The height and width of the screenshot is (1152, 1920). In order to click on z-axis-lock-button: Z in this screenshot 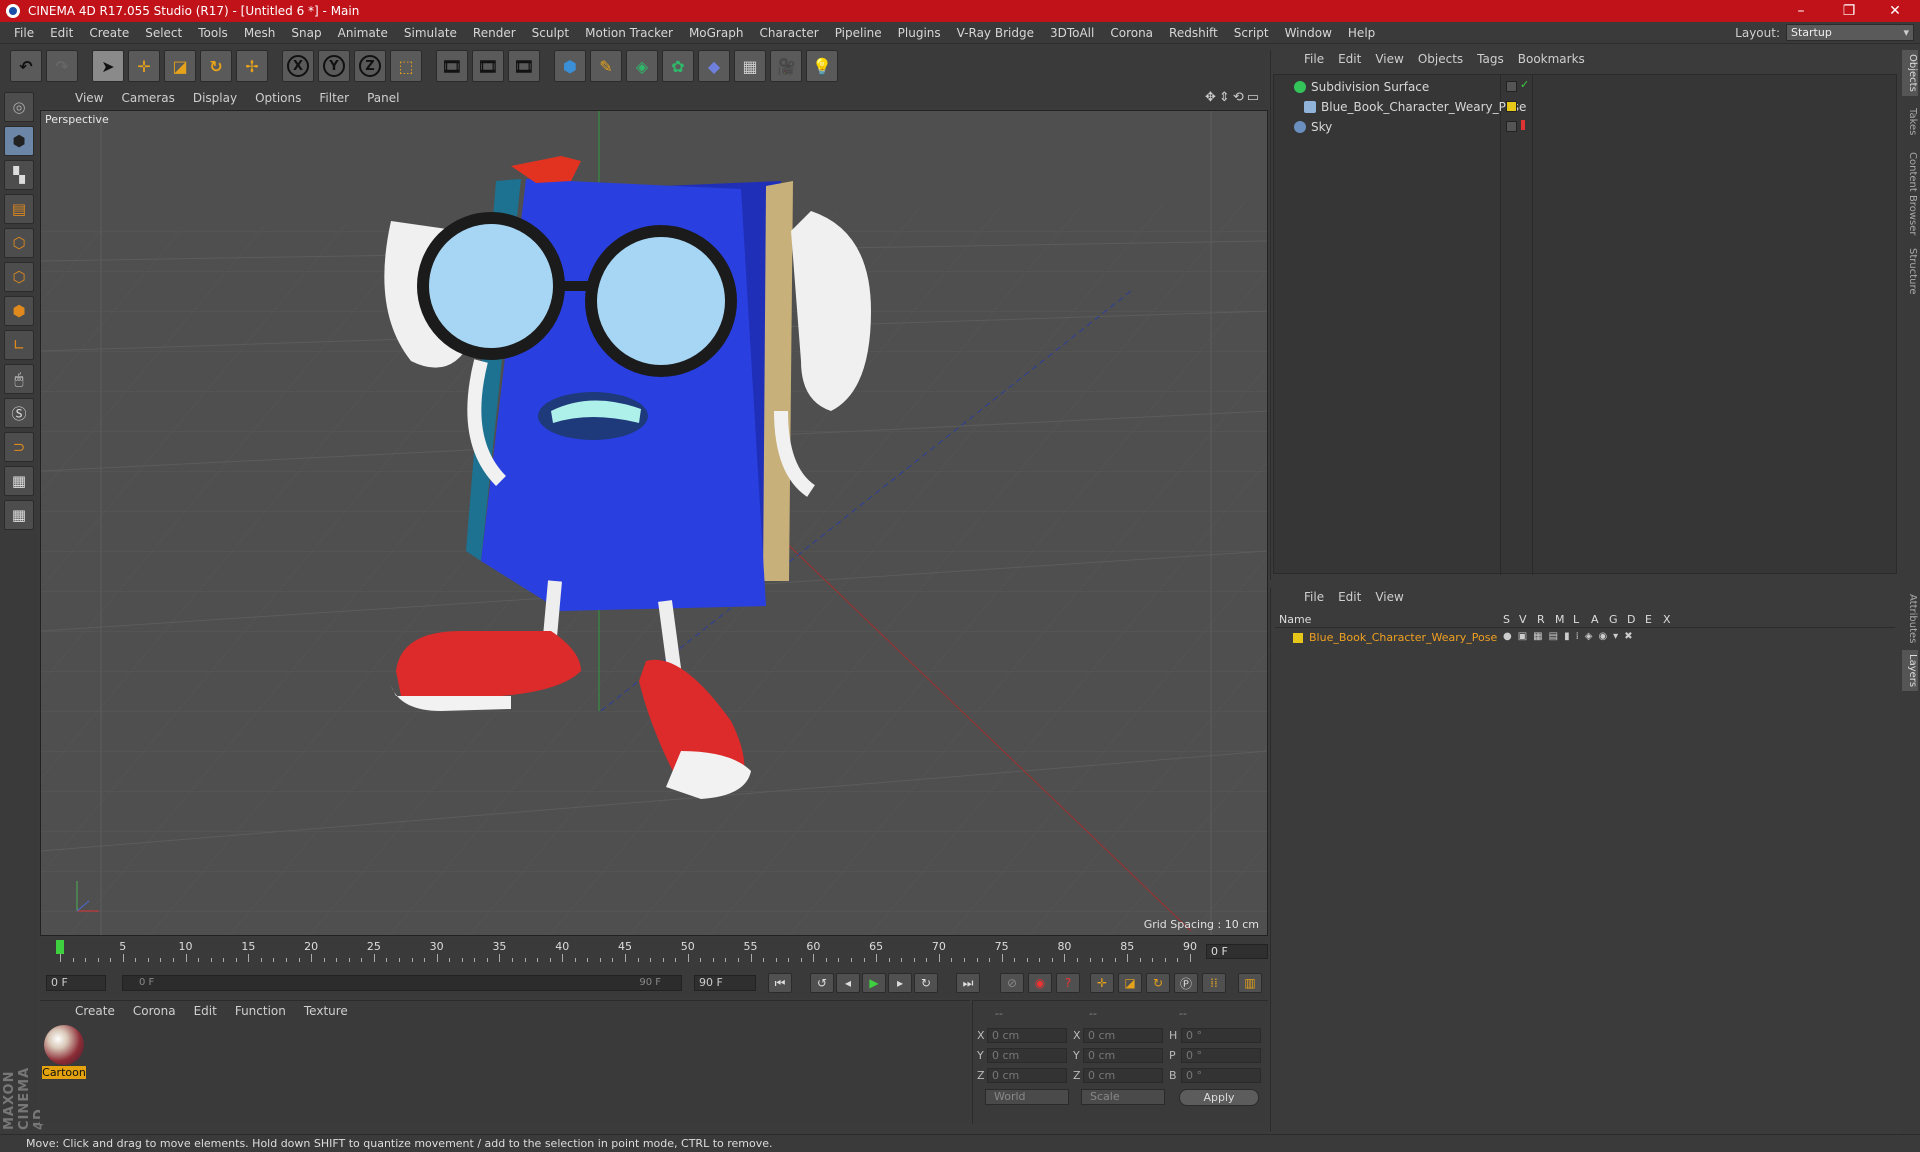, I will do `click(370, 66)`.